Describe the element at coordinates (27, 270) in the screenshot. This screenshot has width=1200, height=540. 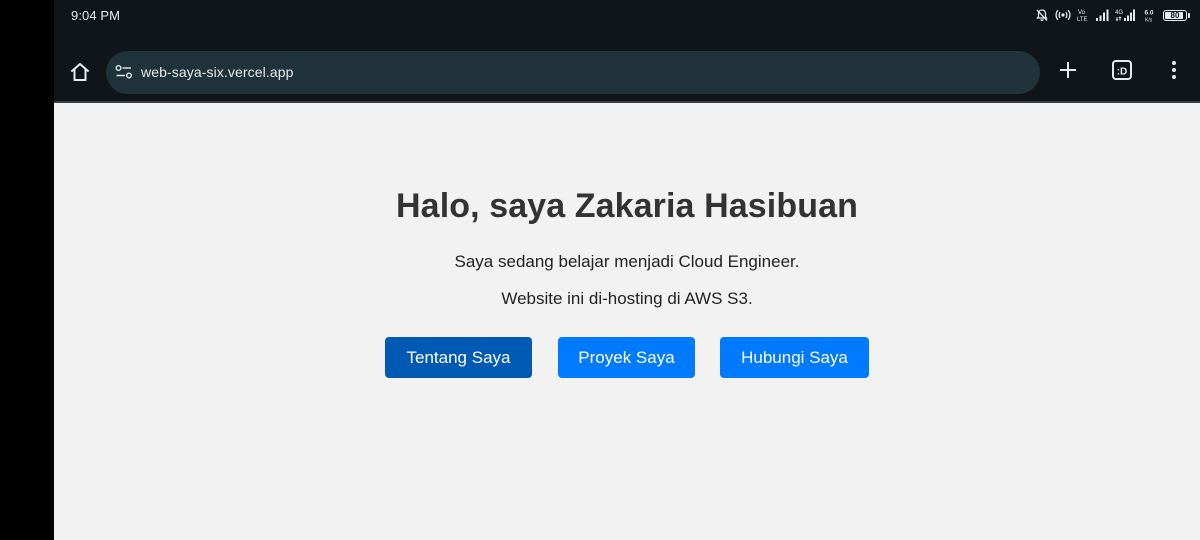
I see `left-bezel` at that location.